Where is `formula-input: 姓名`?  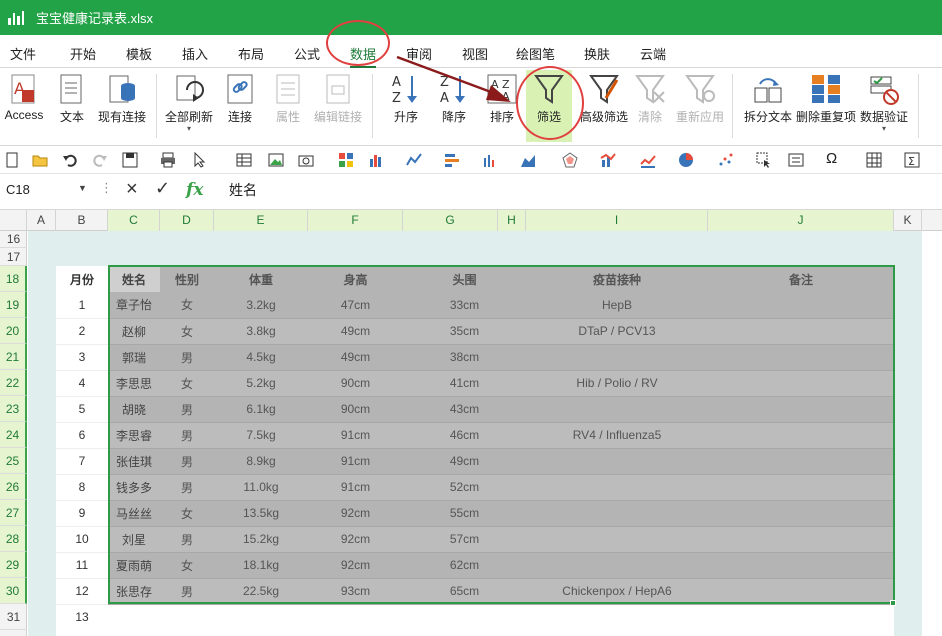
formula-input: 姓名 is located at coordinates (243, 190).